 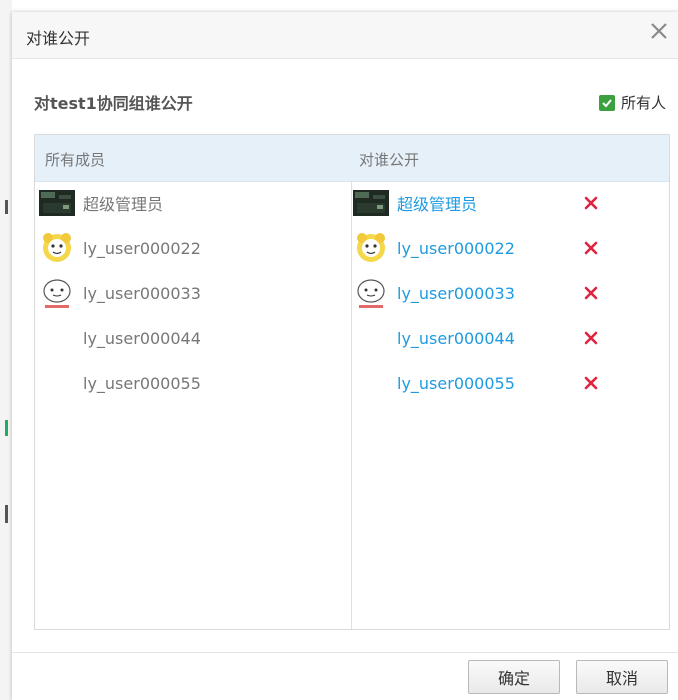 I want to click on all-users-label: 所有人, so click(x=643, y=103).